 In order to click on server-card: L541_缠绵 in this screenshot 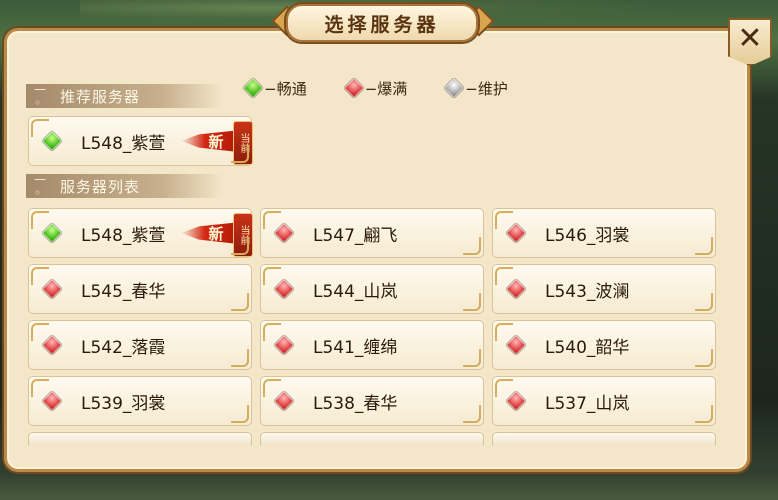, I will do `click(372, 345)`.